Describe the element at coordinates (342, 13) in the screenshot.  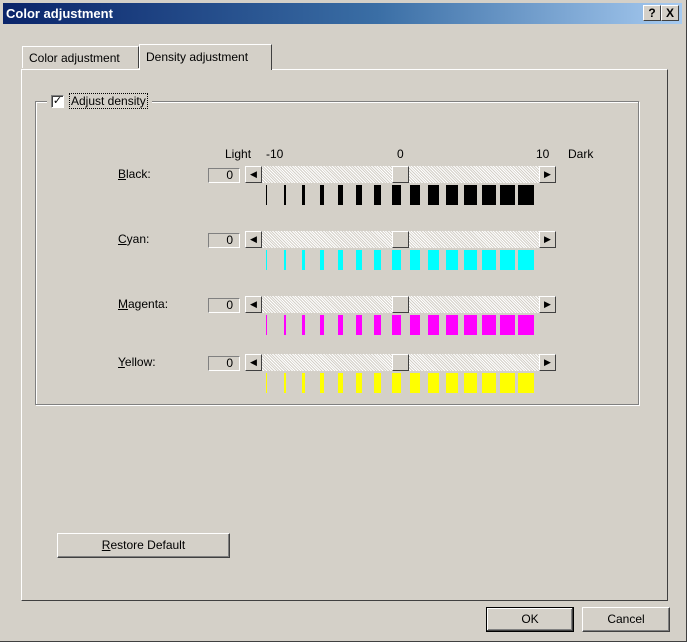
I see `title-bar: Color adjustment ? X` at that location.